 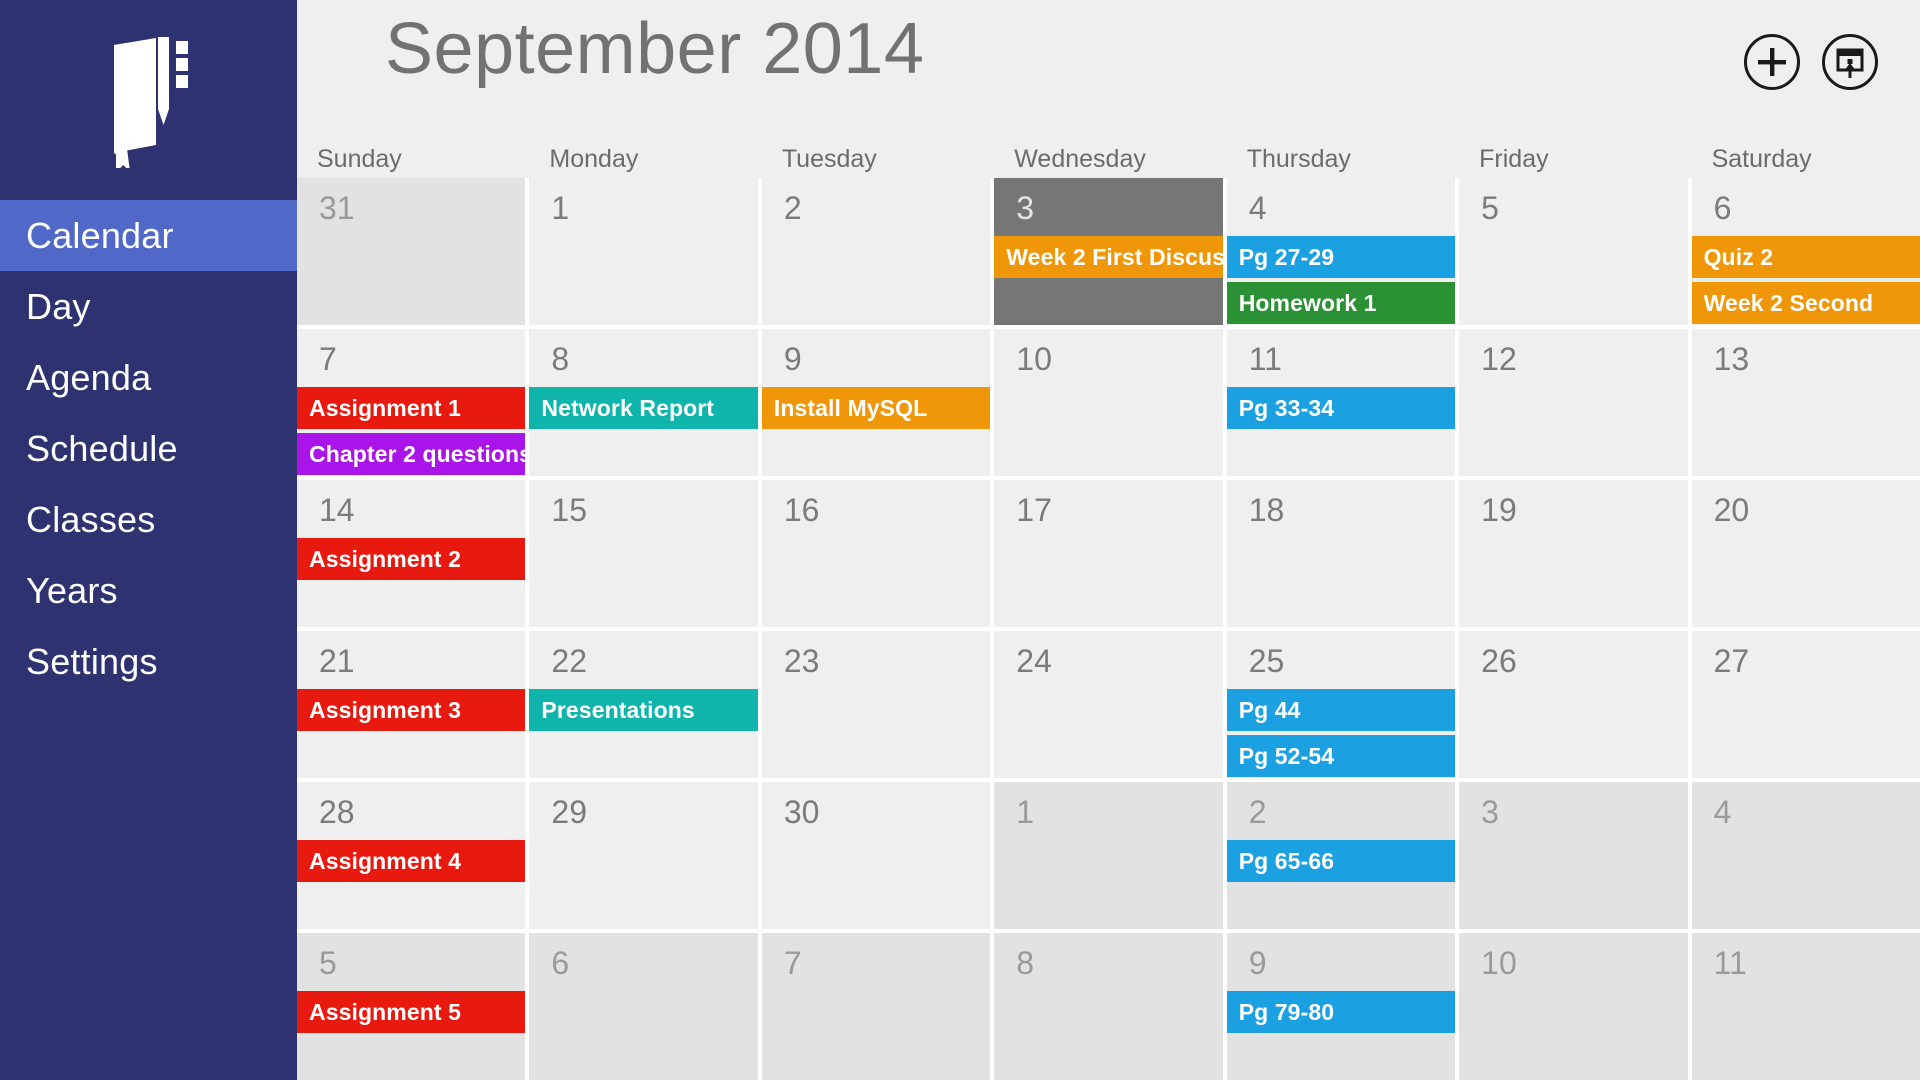 I want to click on day-number: 22, so click(x=569, y=661).